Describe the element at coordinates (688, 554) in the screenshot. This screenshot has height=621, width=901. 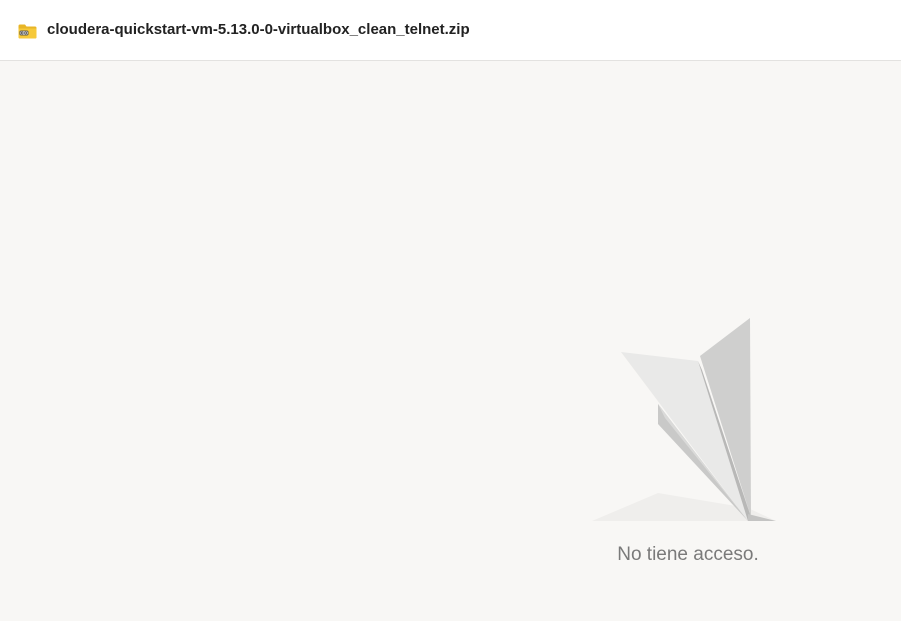
I see `no-access-message: No tiene acceso.` at that location.